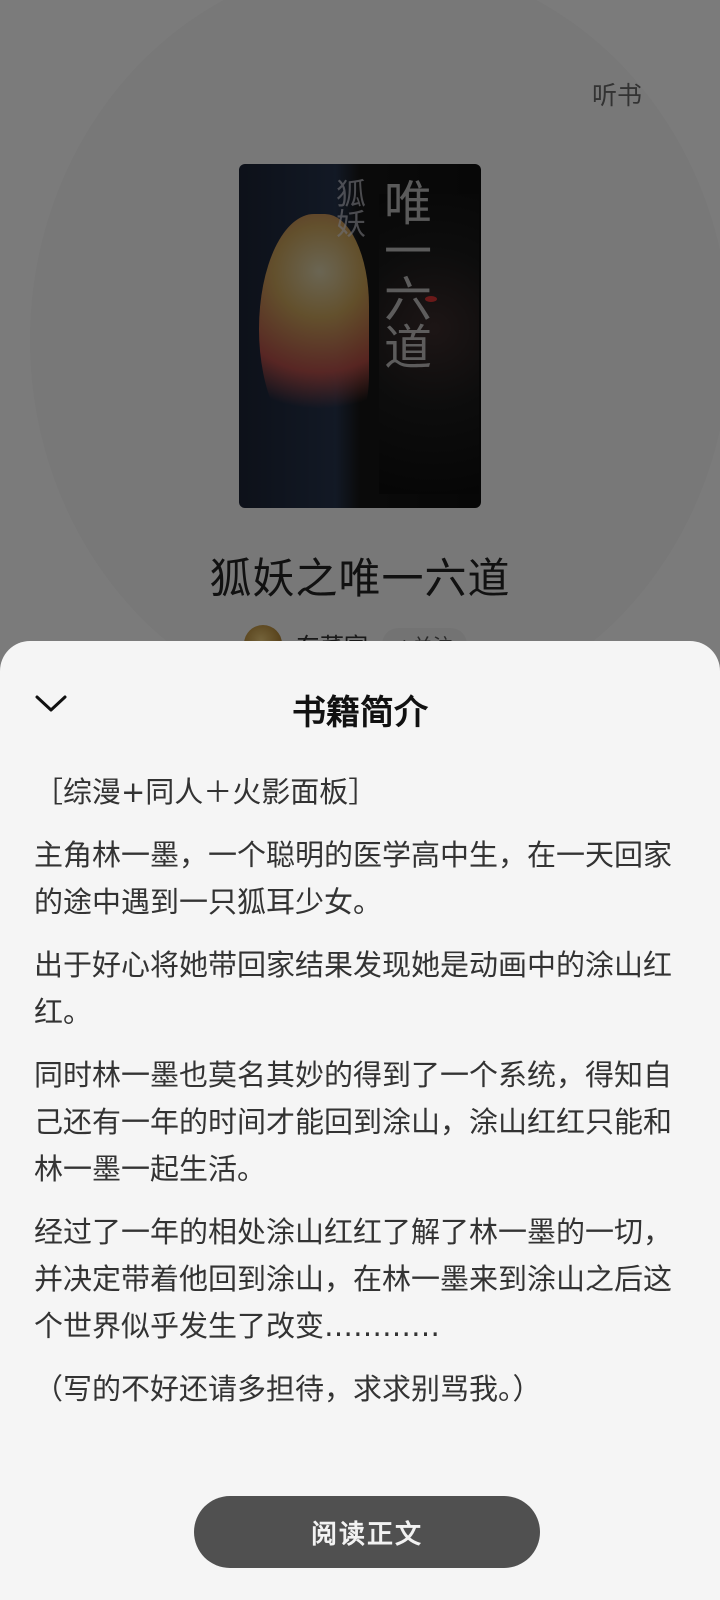 The width and height of the screenshot is (720, 1600). I want to click on synopsis-paragraph: 出于好心将她带回家结果发现她是动画中的涂山红红。, so click(353, 988).